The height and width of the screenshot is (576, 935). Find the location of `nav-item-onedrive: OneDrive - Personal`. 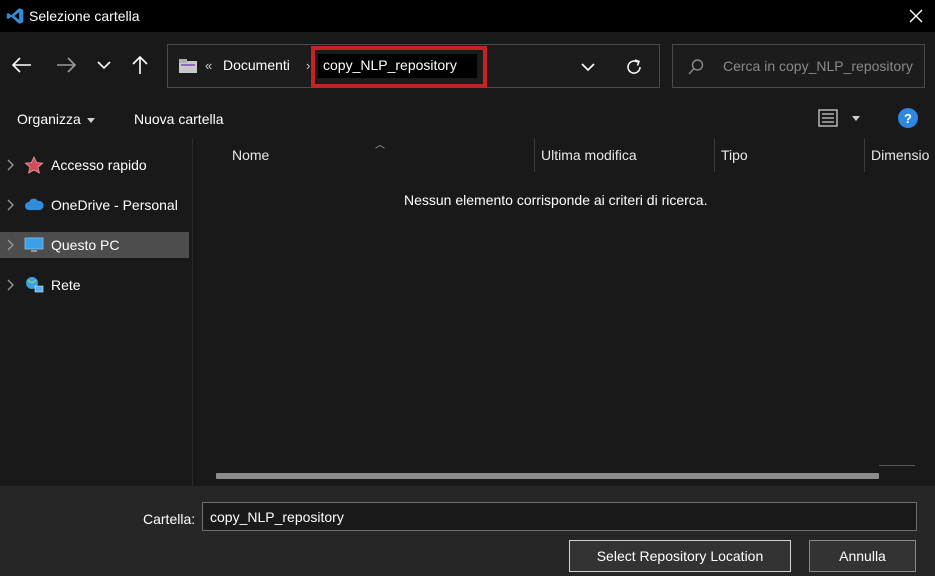

nav-item-onedrive: OneDrive - Personal is located at coordinates (94, 205).